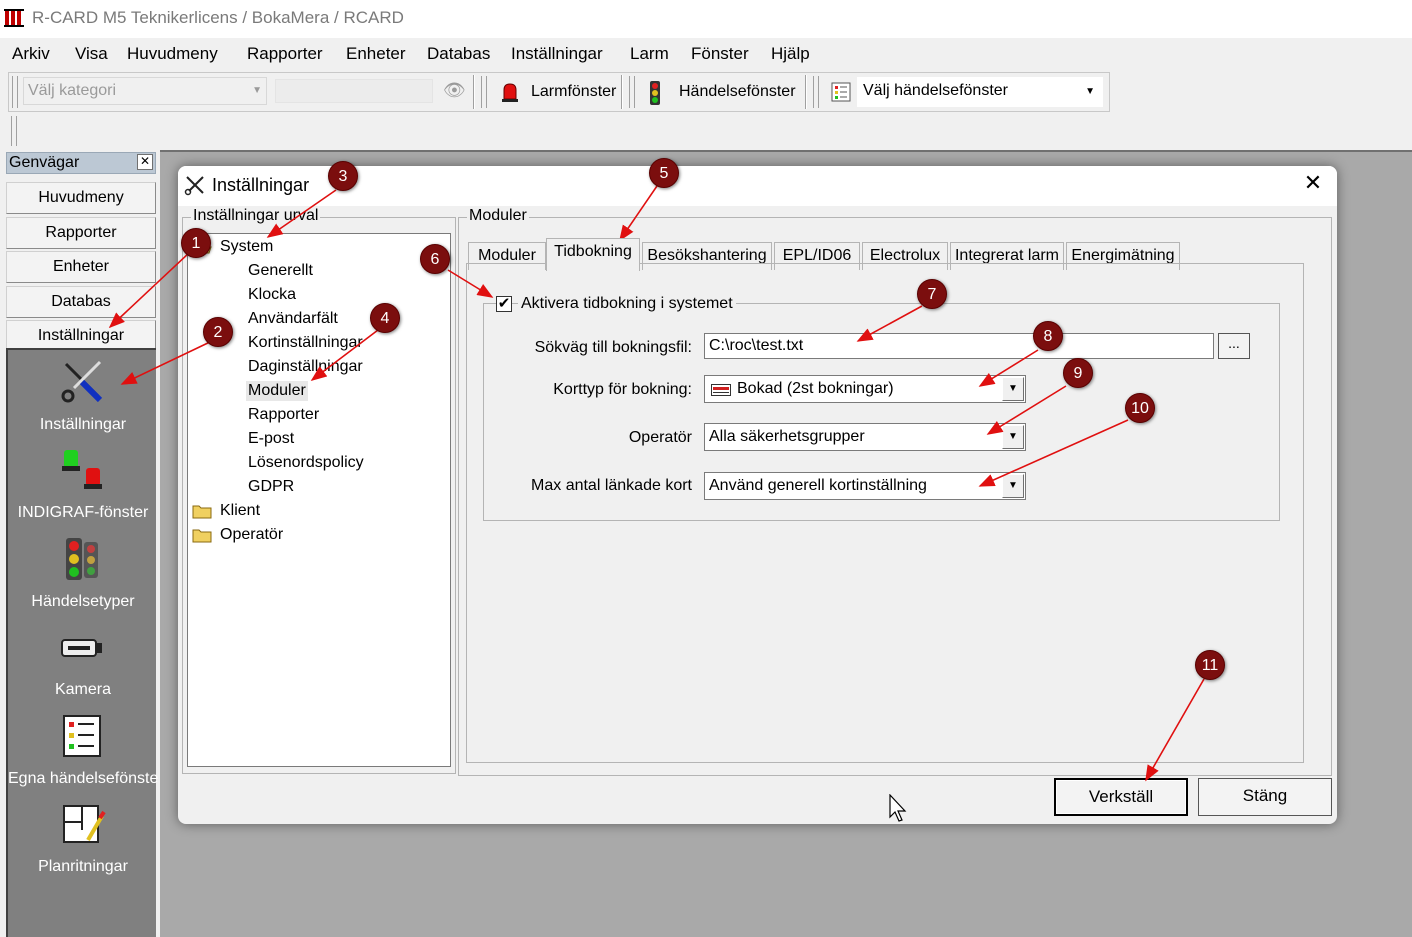 This screenshot has height=937, width=1412. Describe the element at coordinates (283, 415) in the screenshot. I see `tree-item-rapporter: Rapporter` at that location.